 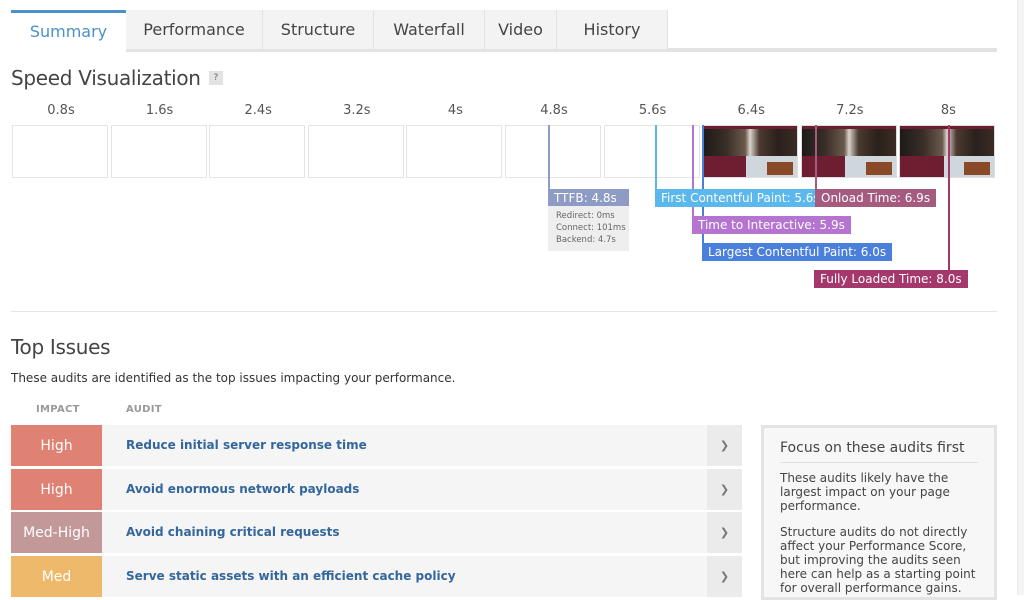 What do you see at coordinates (588, 198) in the screenshot?
I see `ttfb-label: TTFB: 4.8s` at bounding box center [588, 198].